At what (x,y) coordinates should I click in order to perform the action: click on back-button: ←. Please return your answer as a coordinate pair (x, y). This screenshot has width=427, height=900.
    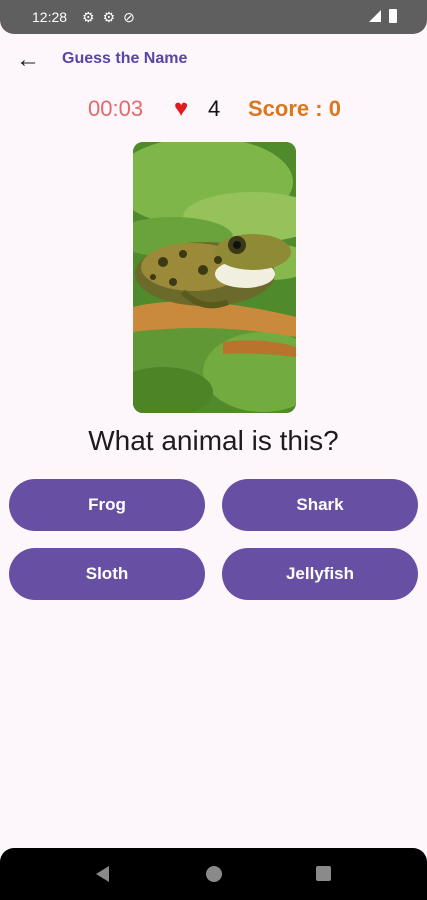
    Looking at the image, I should click on (28, 60).